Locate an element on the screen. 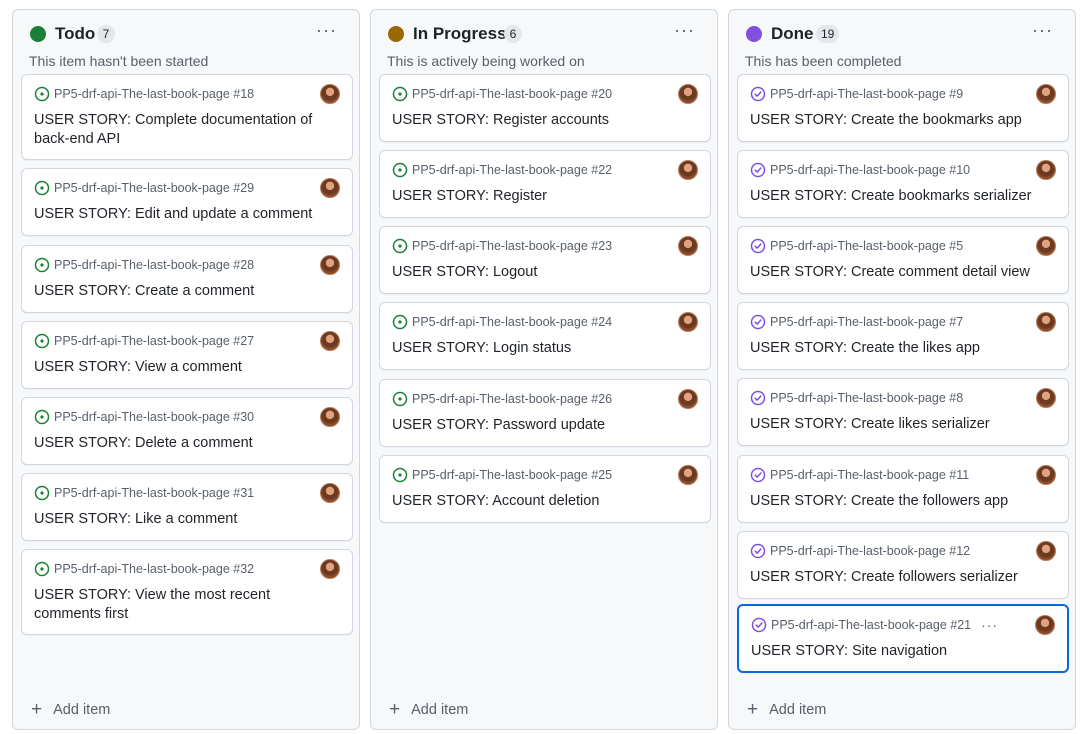 This screenshot has height=734, width=1088. issue-reference-link: PP5-drf-api-The-last-book-page #23 is located at coordinates (512, 246).